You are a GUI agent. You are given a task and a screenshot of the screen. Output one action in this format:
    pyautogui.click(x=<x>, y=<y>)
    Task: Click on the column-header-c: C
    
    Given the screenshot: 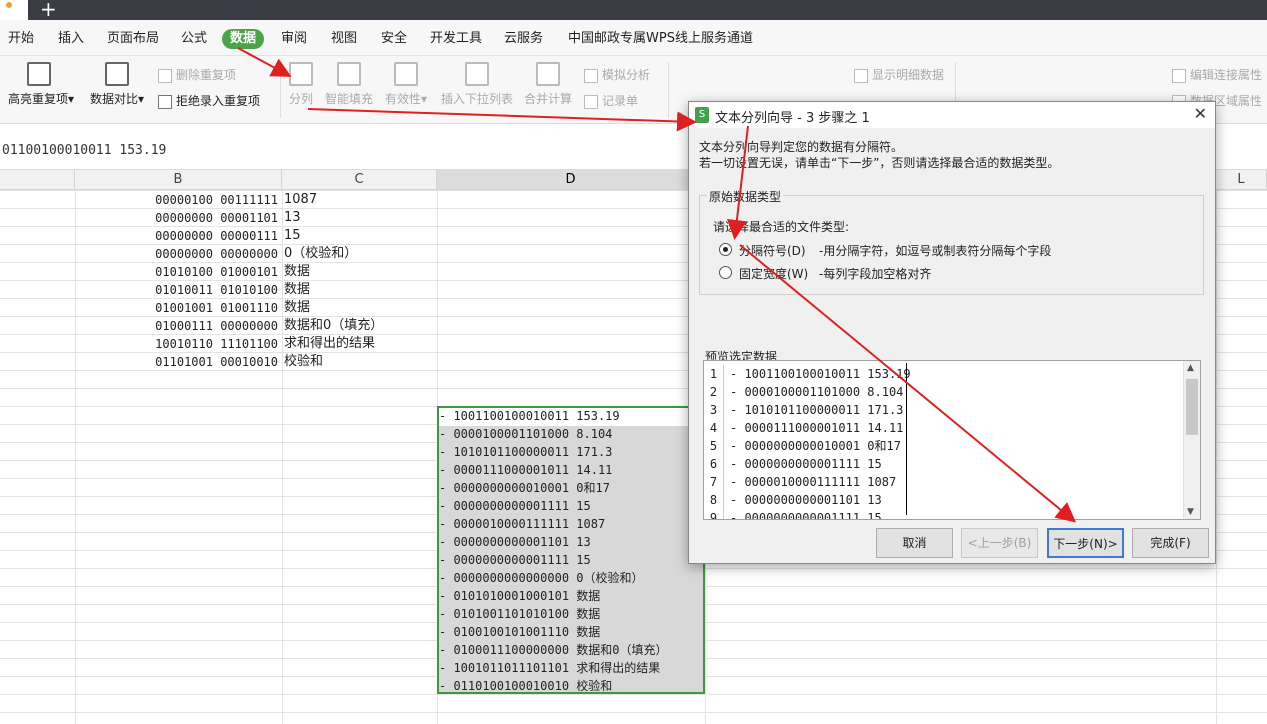 What is the action you would take?
    pyautogui.click(x=359, y=180)
    